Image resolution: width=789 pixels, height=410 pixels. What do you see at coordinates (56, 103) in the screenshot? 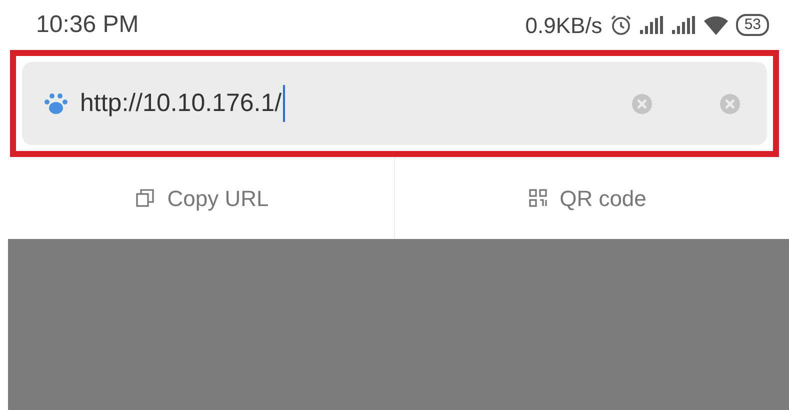
I see `paw-icon` at bounding box center [56, 103].